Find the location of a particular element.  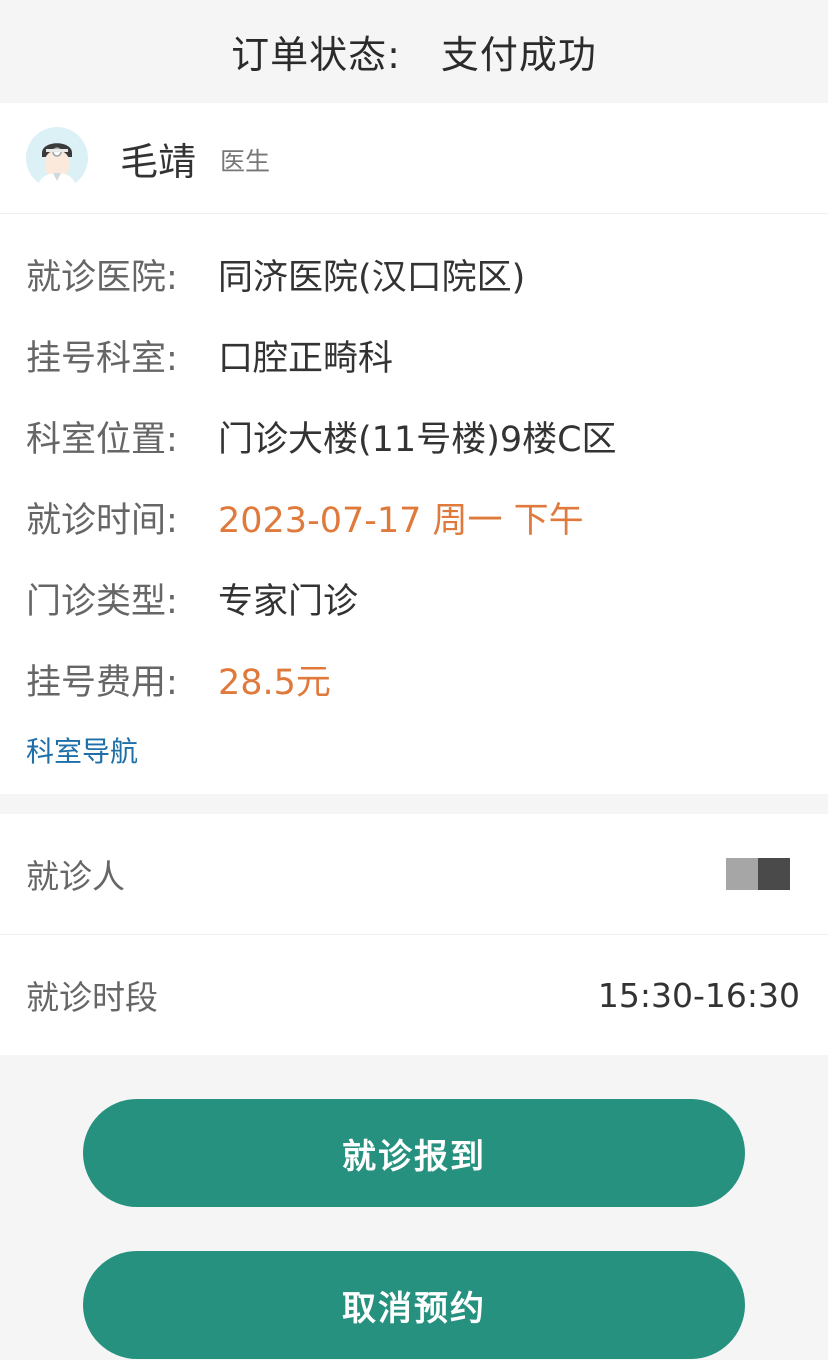

info-label: 挂号费用: is located at coordinates (102, 683).